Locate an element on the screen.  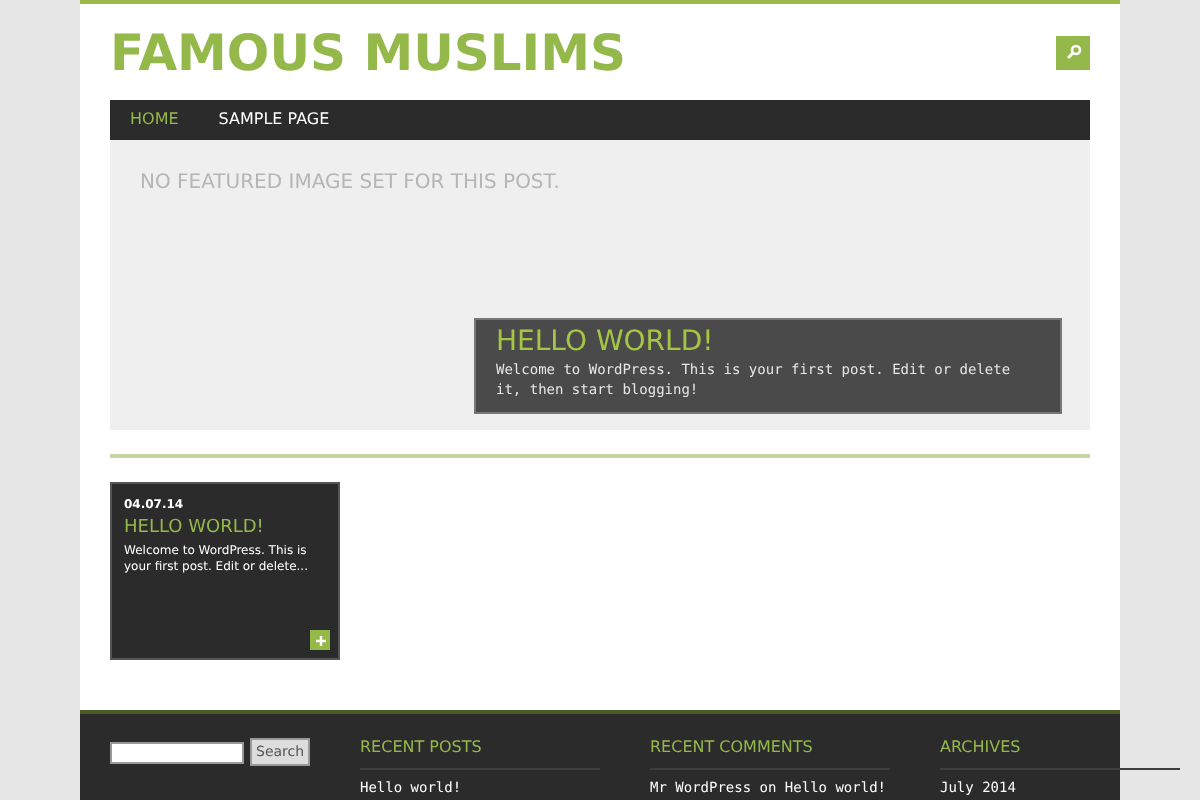
plus-icon is located at coordinates (320, 640).